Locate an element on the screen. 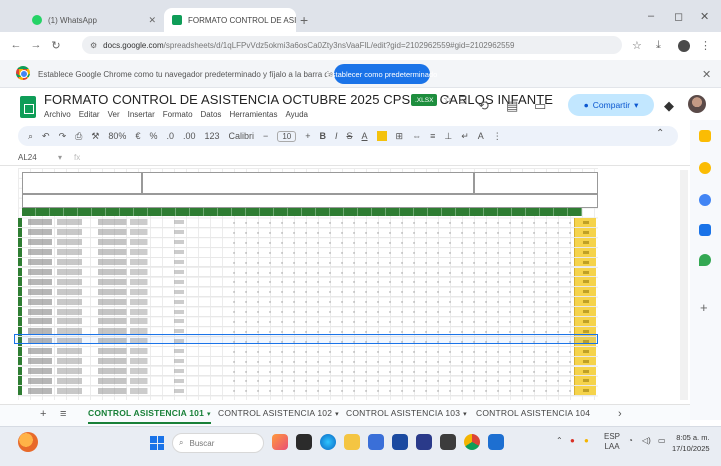 The height and width of the screenshot is (466, 721). text-rotation-icon: A is located at coordinates (481, 136).